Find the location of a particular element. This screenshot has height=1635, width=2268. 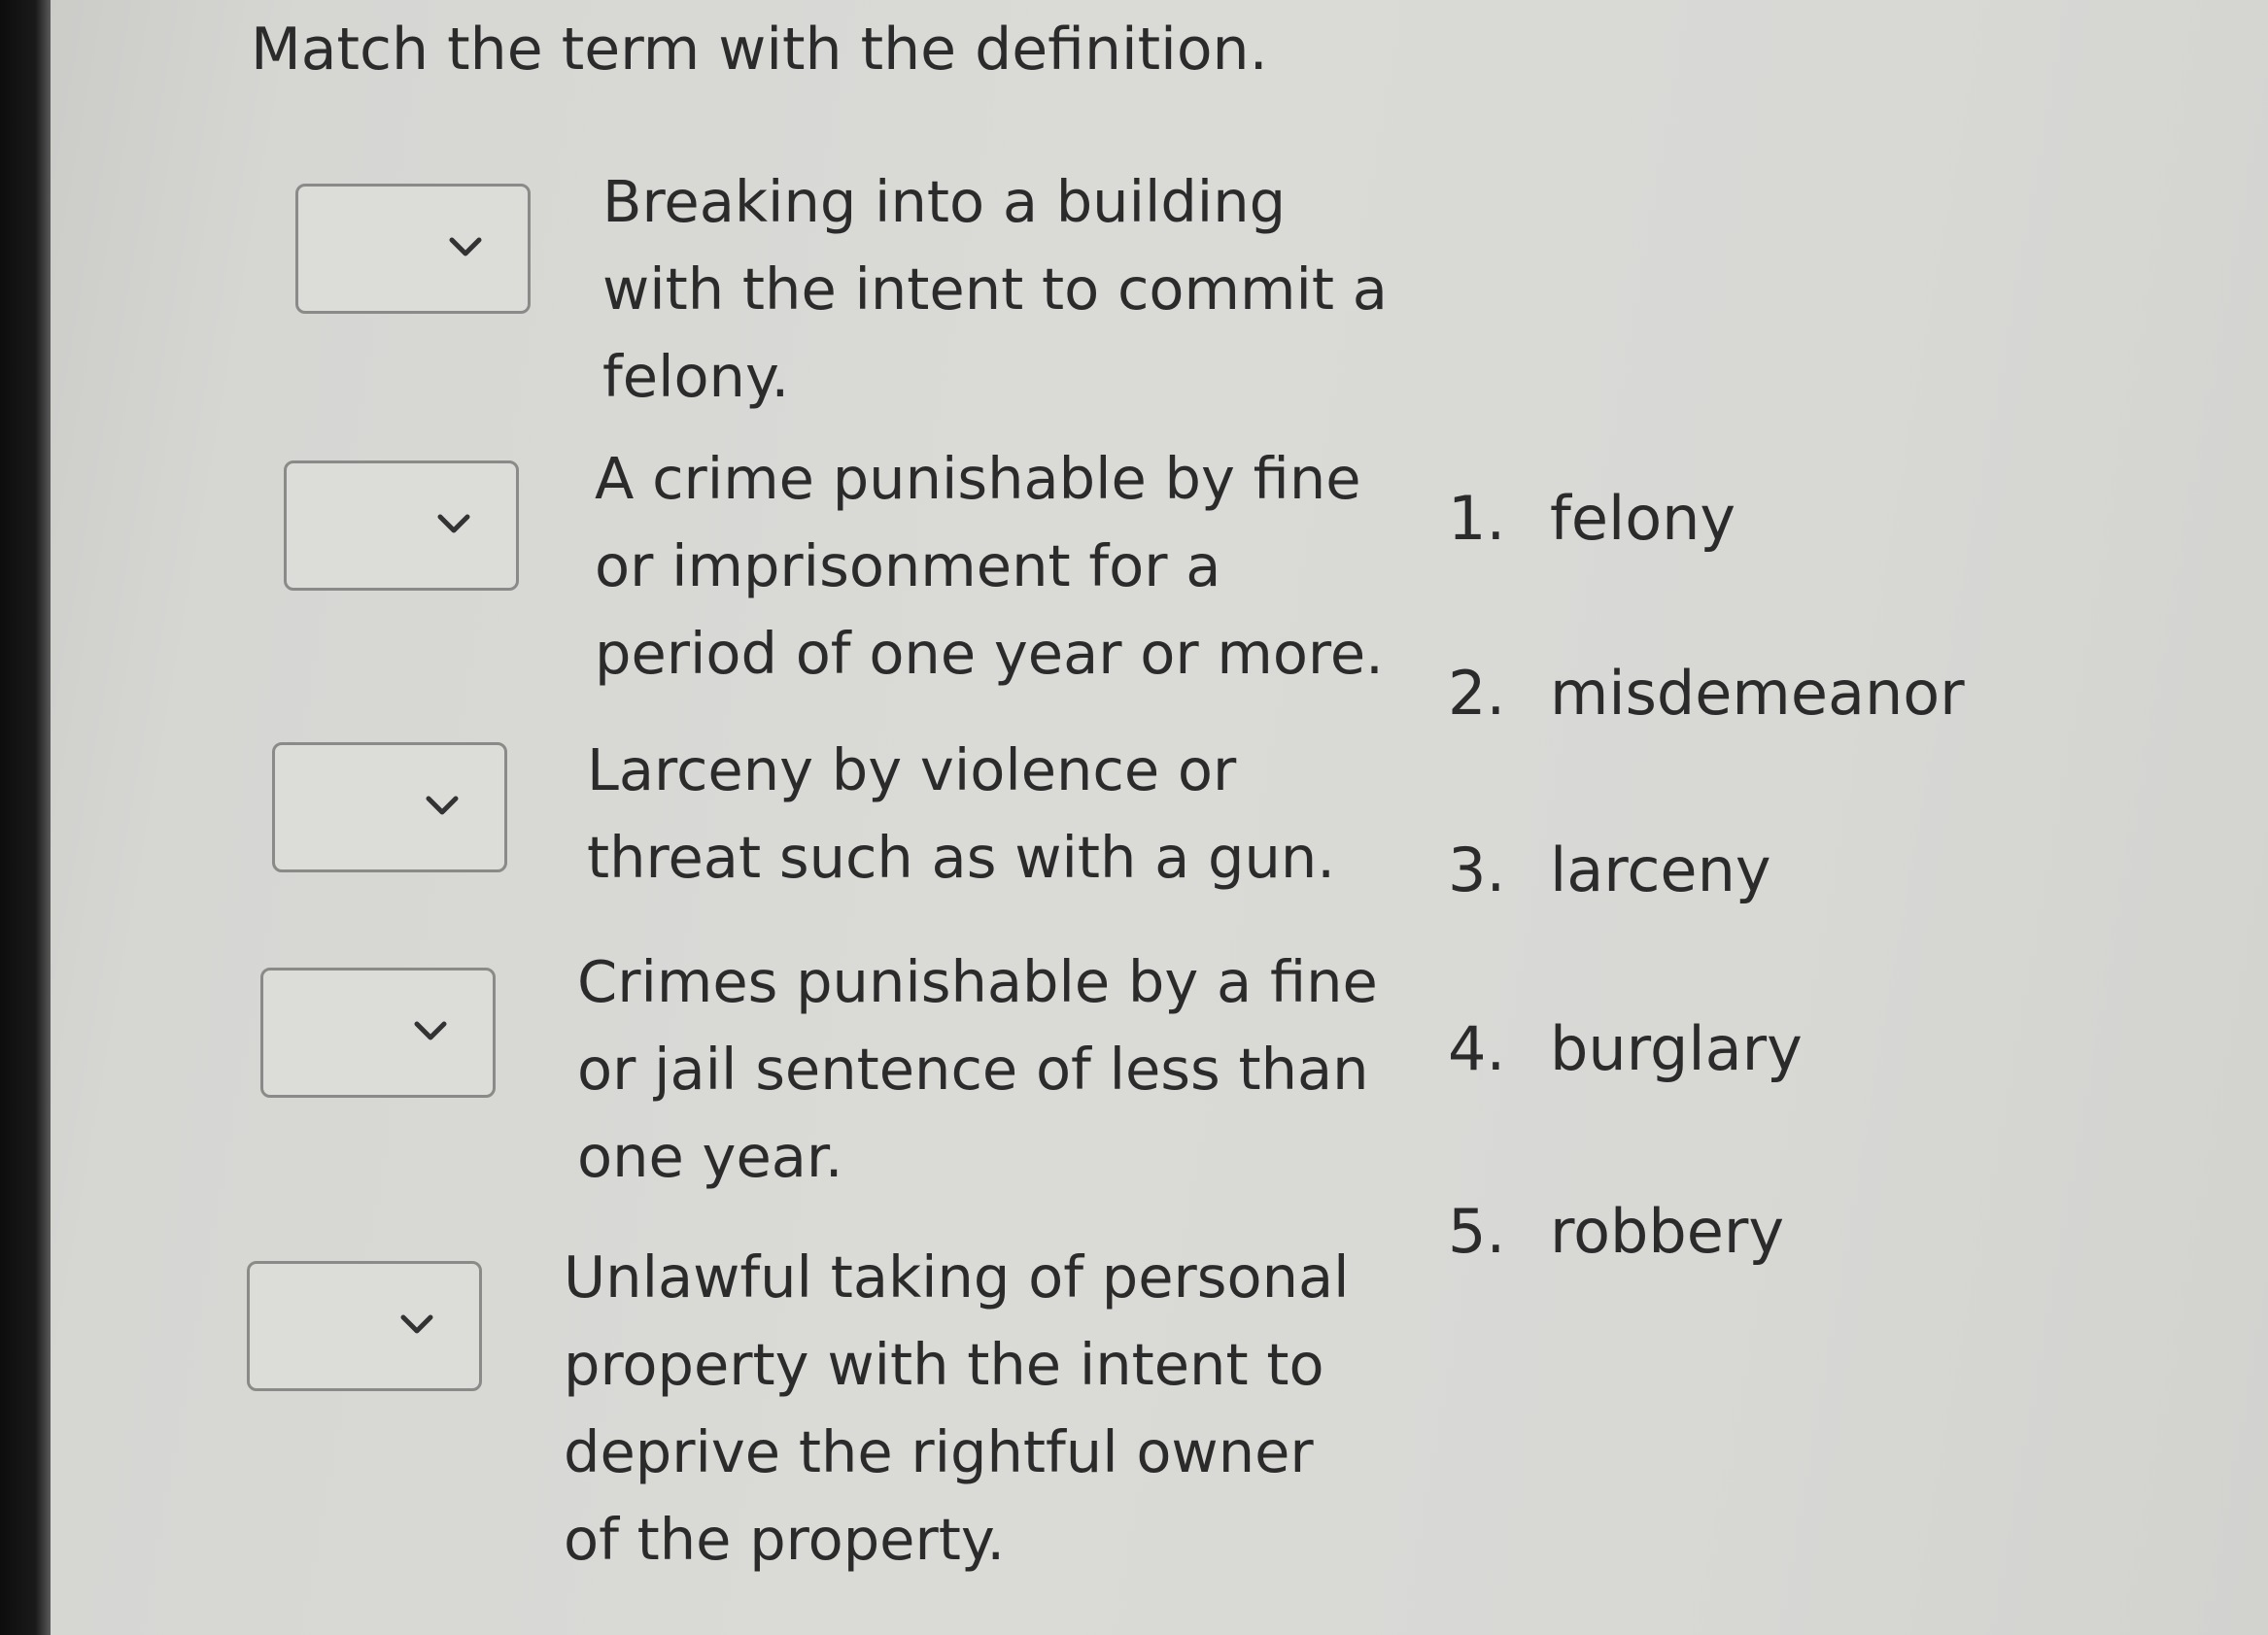

definition-line: with the intent to commit a is located at coordinates (995, 289).